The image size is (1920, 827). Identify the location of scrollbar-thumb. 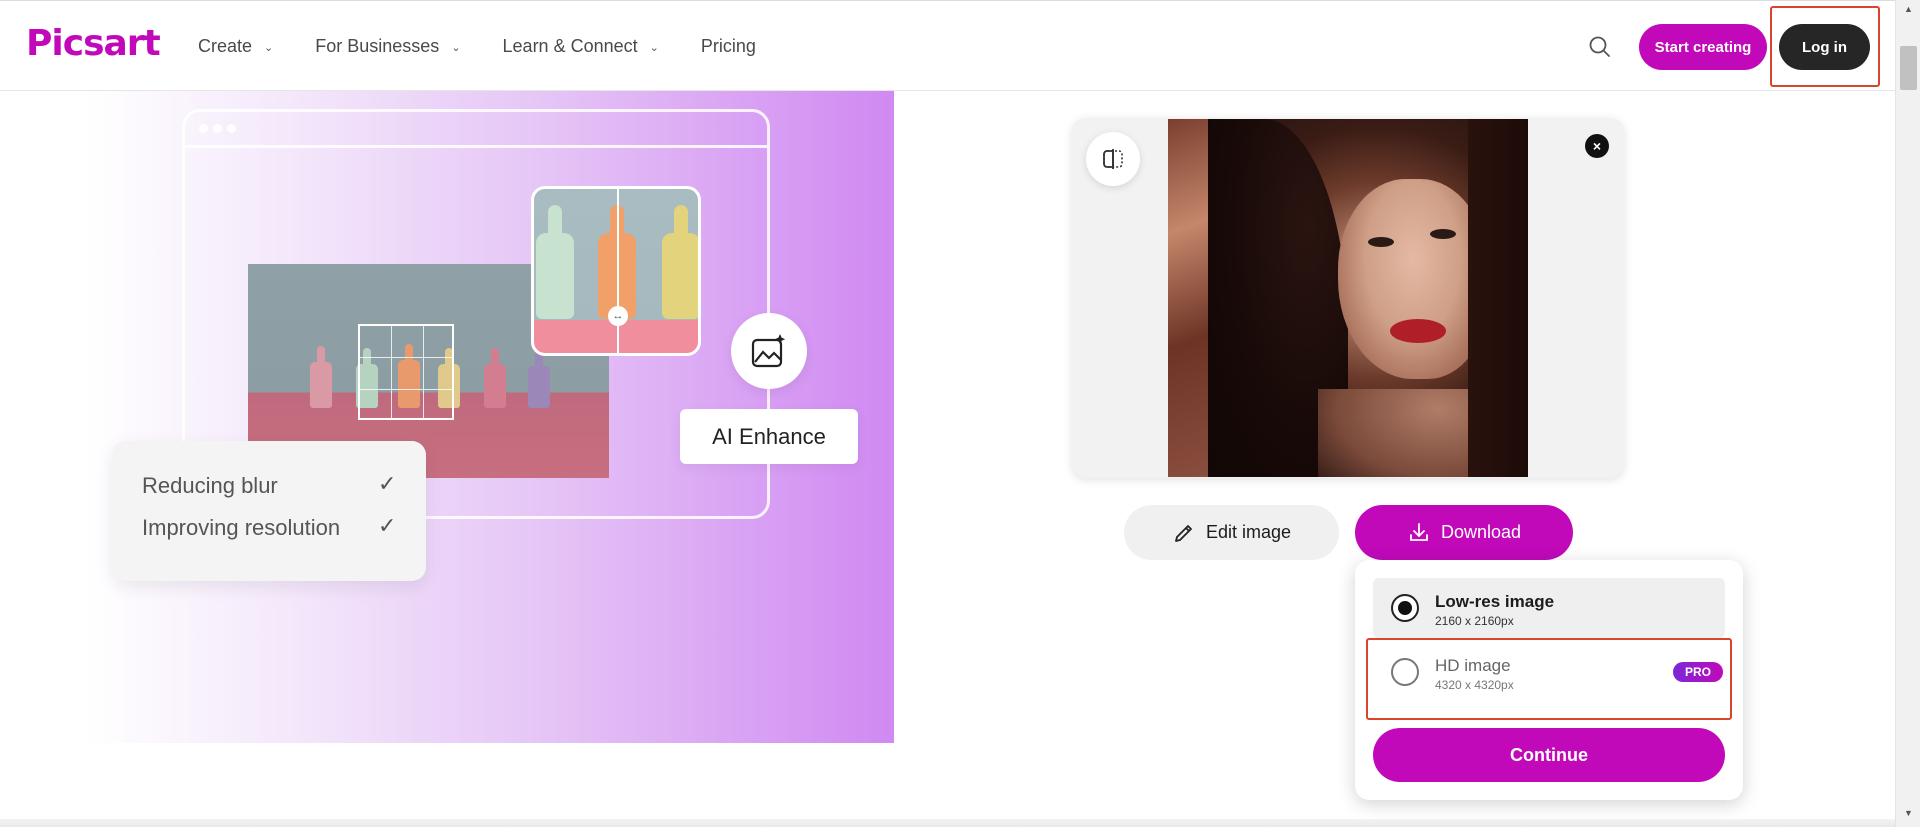
(1908, 68).